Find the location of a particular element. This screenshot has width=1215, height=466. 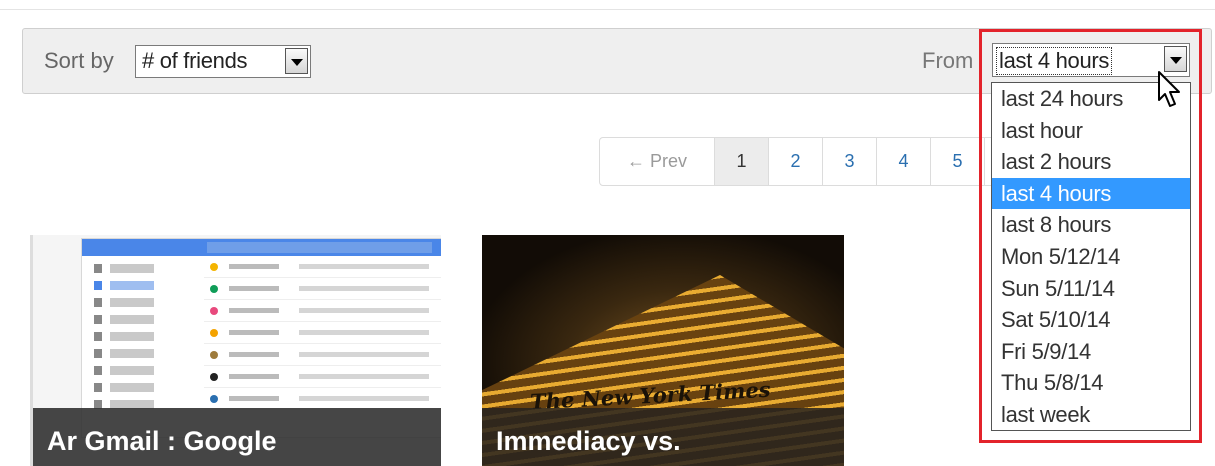

prev-page-button: ← Prev is located at coordinates (657, 161).